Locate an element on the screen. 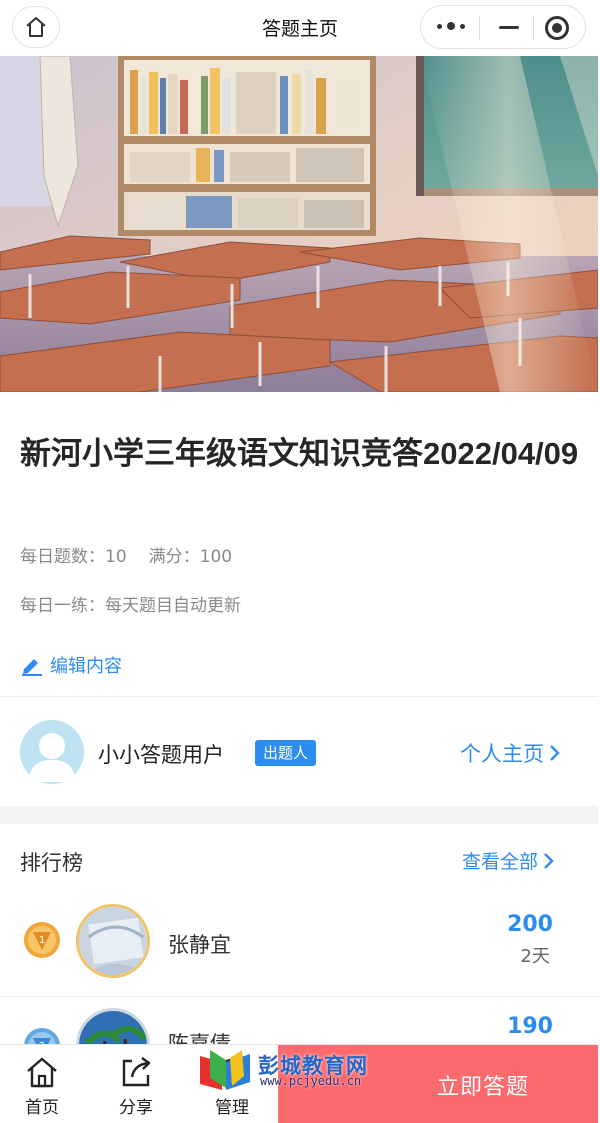 Image resolution: width=600 pixels, height=1123 pixels. watermark-book-logo is located at coordinates (225, 1070).